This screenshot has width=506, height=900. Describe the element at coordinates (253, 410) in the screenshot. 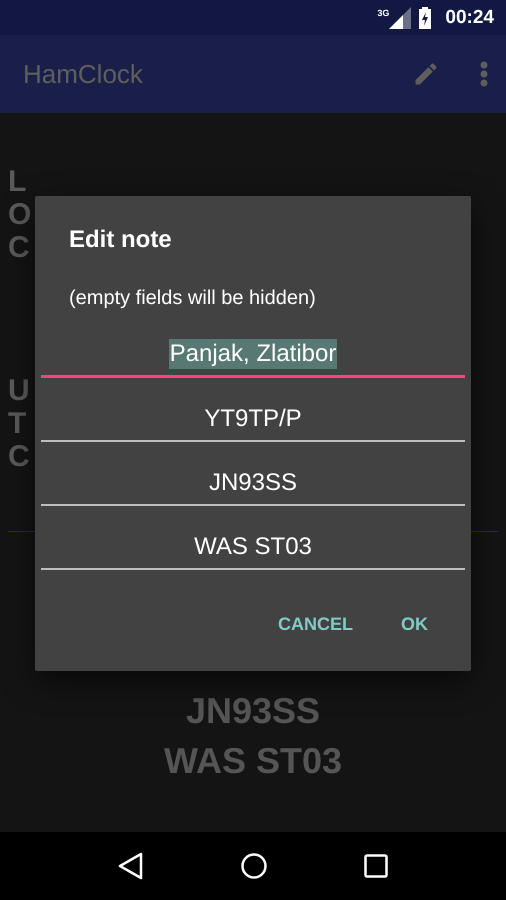

I see `note-field: YT9TP/P` at that location.